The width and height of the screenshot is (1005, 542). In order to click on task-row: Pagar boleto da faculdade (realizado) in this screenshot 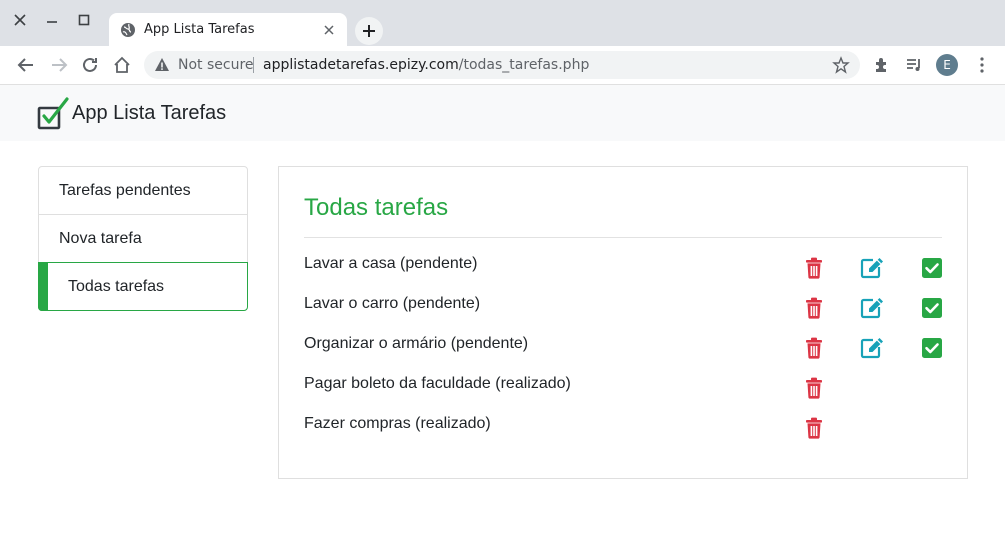, I will do `click(624, 390)`.